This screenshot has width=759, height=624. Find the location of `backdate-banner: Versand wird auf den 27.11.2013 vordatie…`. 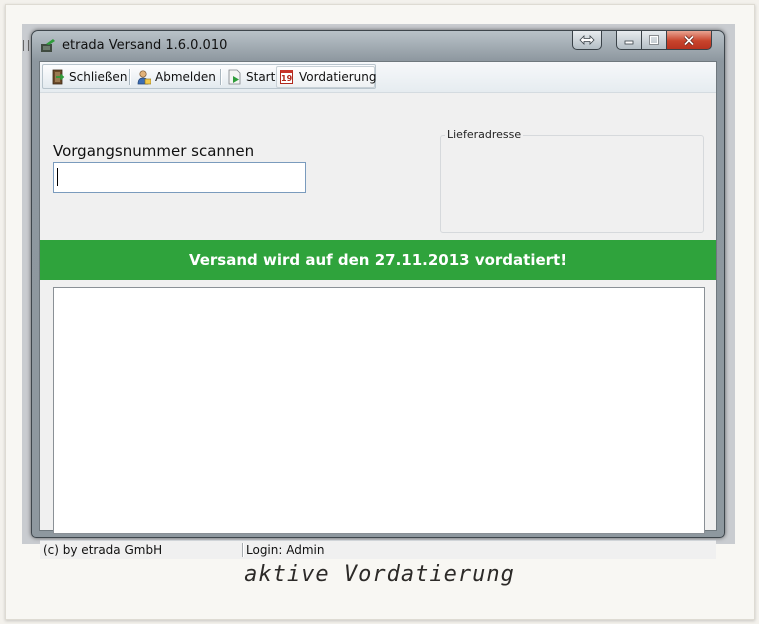

backdate-banner: Versand wird auf den 27.11.2013 vordatie… is located at coordinates (378, 260).